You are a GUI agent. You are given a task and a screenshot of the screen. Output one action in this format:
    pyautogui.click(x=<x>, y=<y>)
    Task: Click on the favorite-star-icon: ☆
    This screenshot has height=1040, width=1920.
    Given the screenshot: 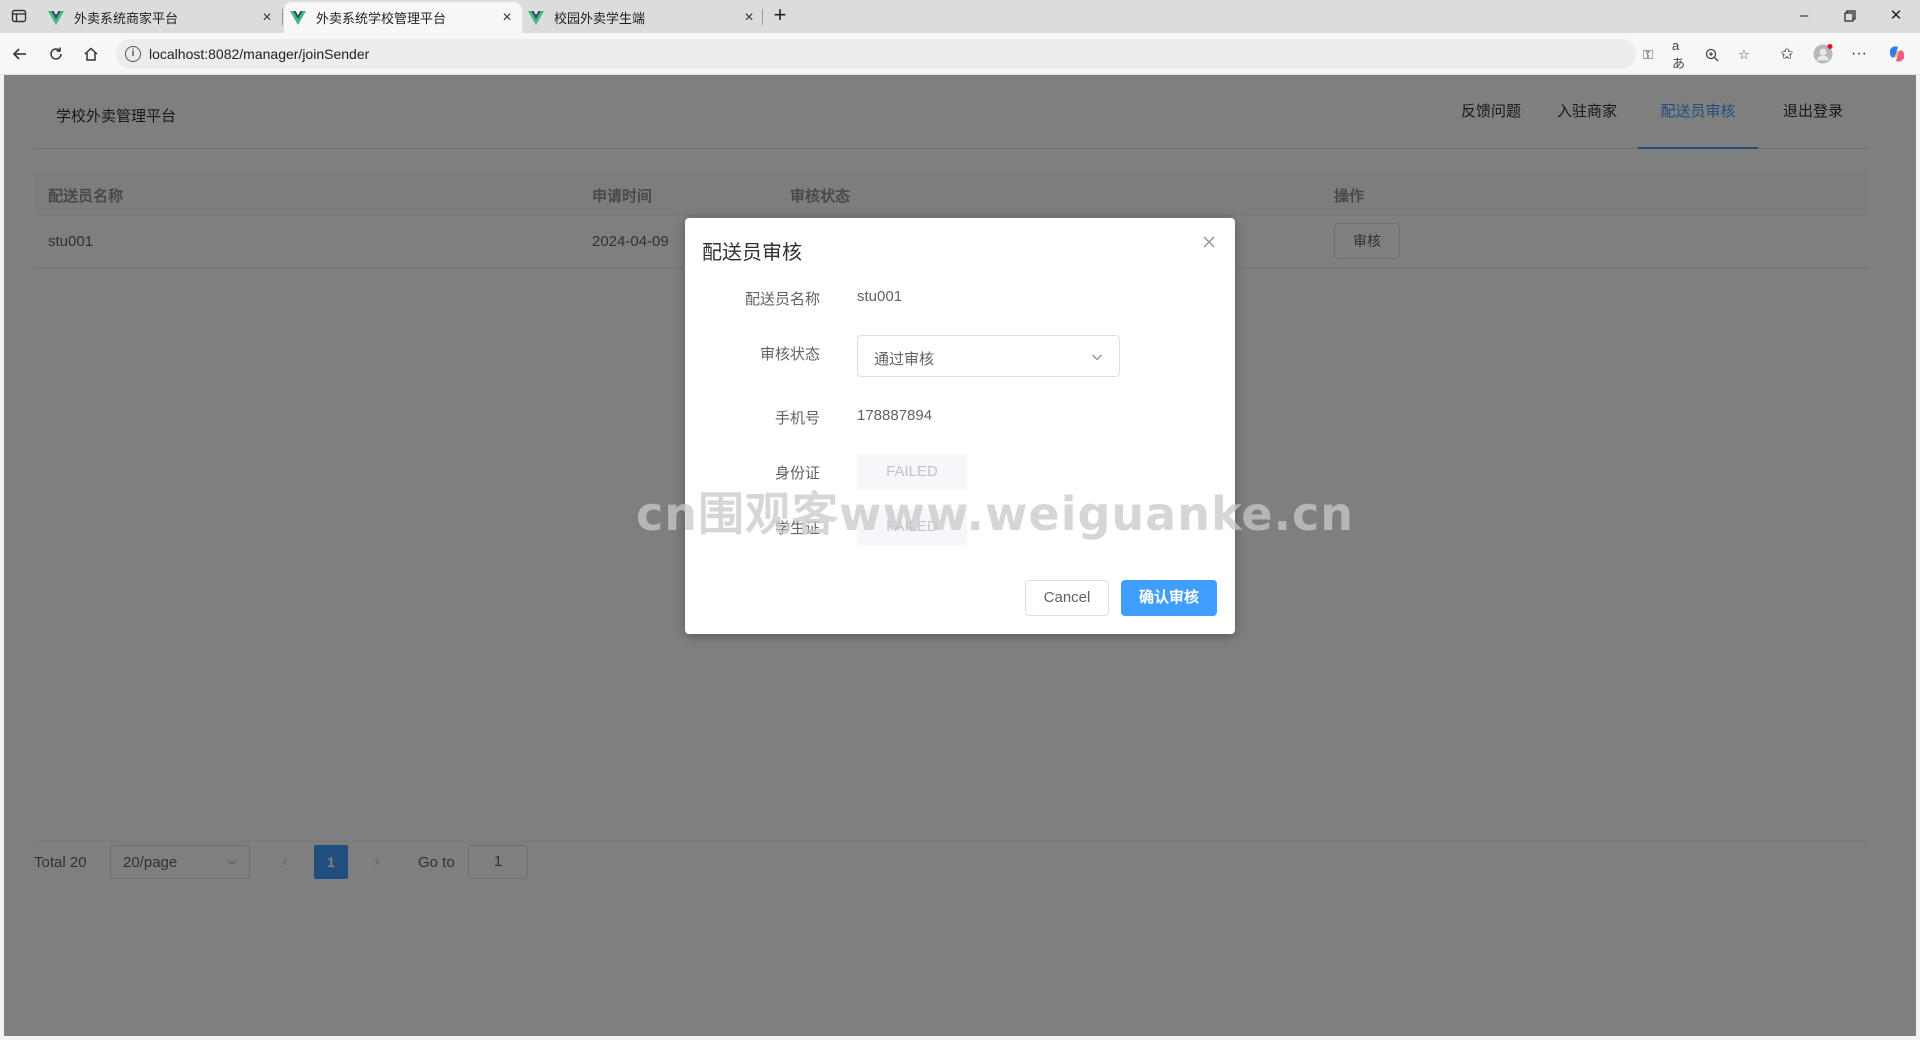 What is the action you would take?
    pyautogui.click(x=1744, y=55)
    